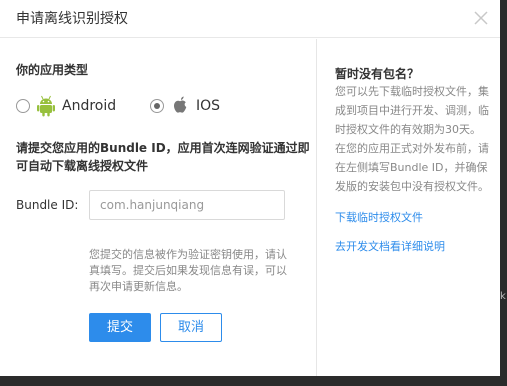 The height and width of the screenshot is (386, 507). I want to click on bundle-id-input: com.hanjunqiang, so click(187, 205).